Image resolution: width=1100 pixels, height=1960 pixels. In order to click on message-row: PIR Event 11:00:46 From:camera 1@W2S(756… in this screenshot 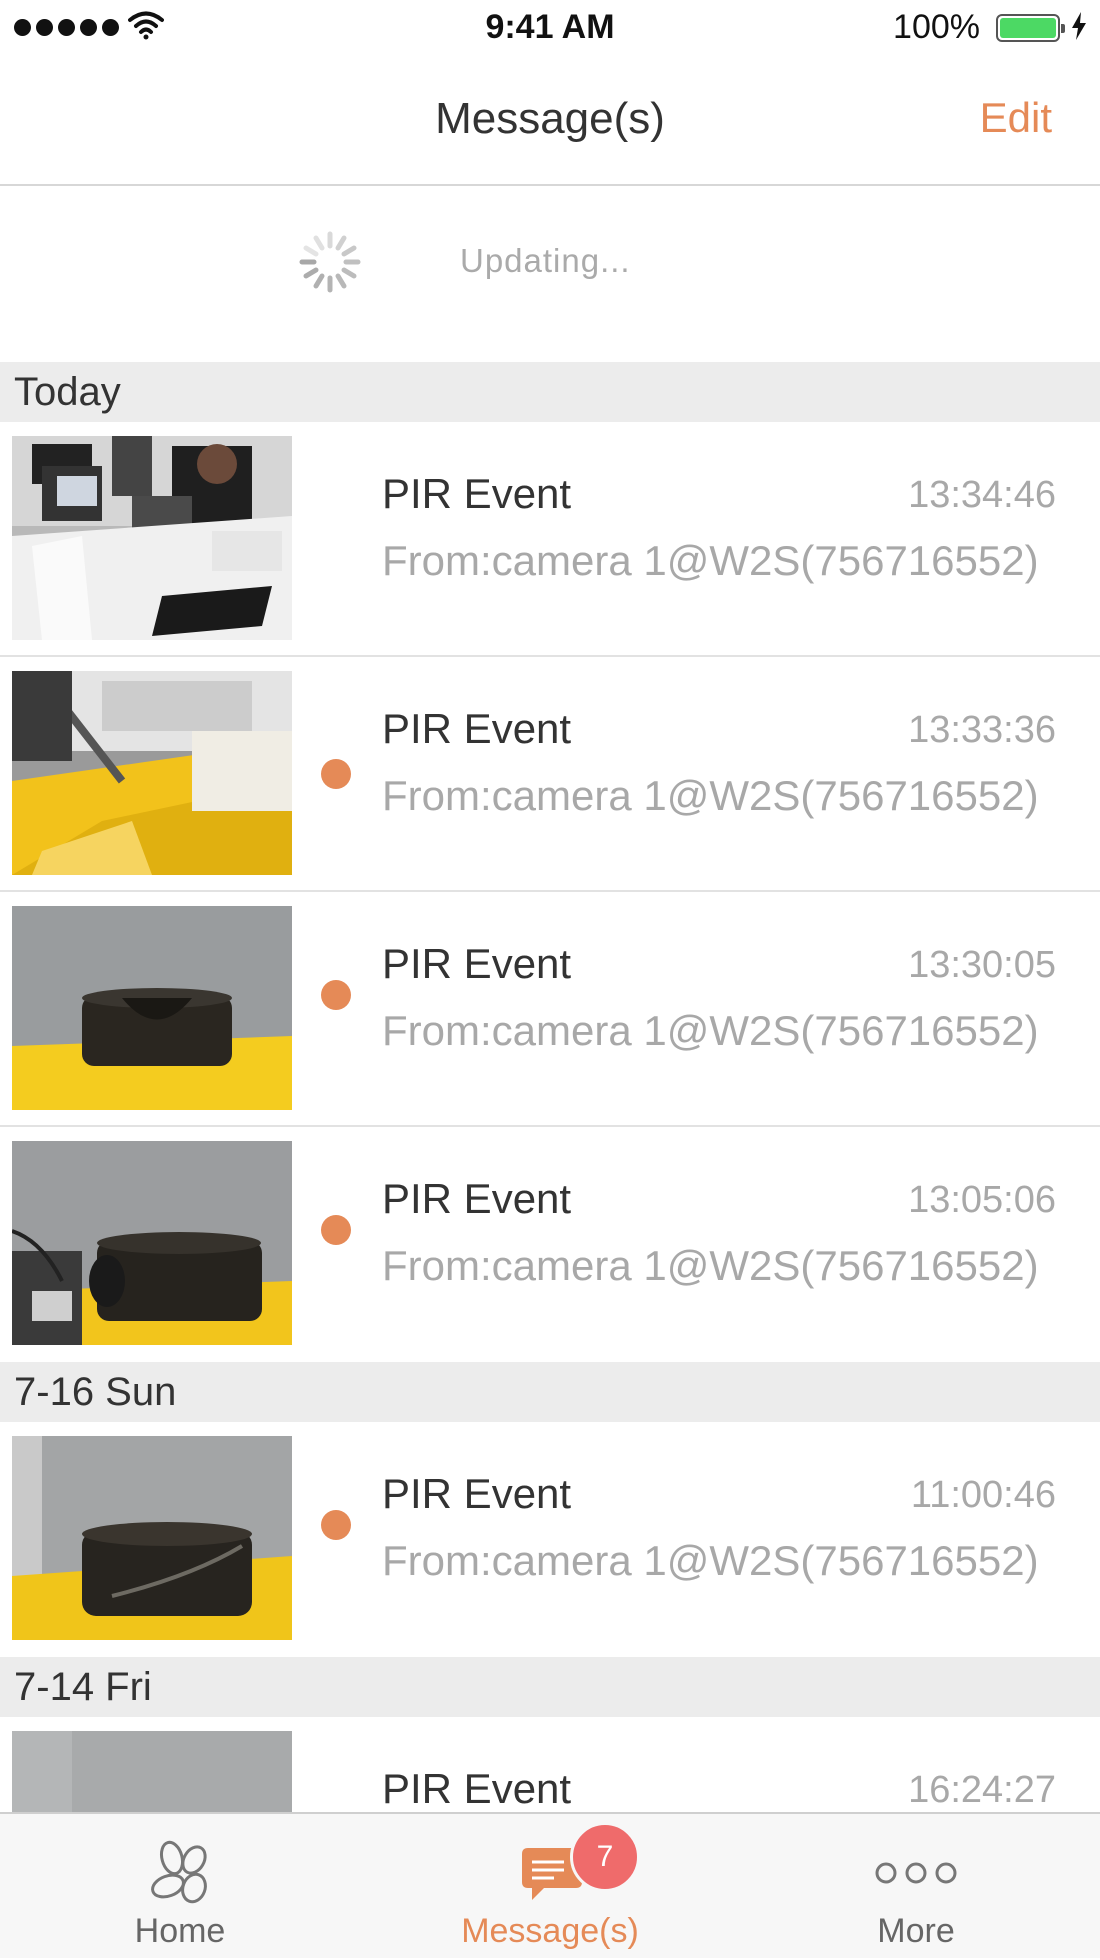, I will do `click(550, 1539)`.